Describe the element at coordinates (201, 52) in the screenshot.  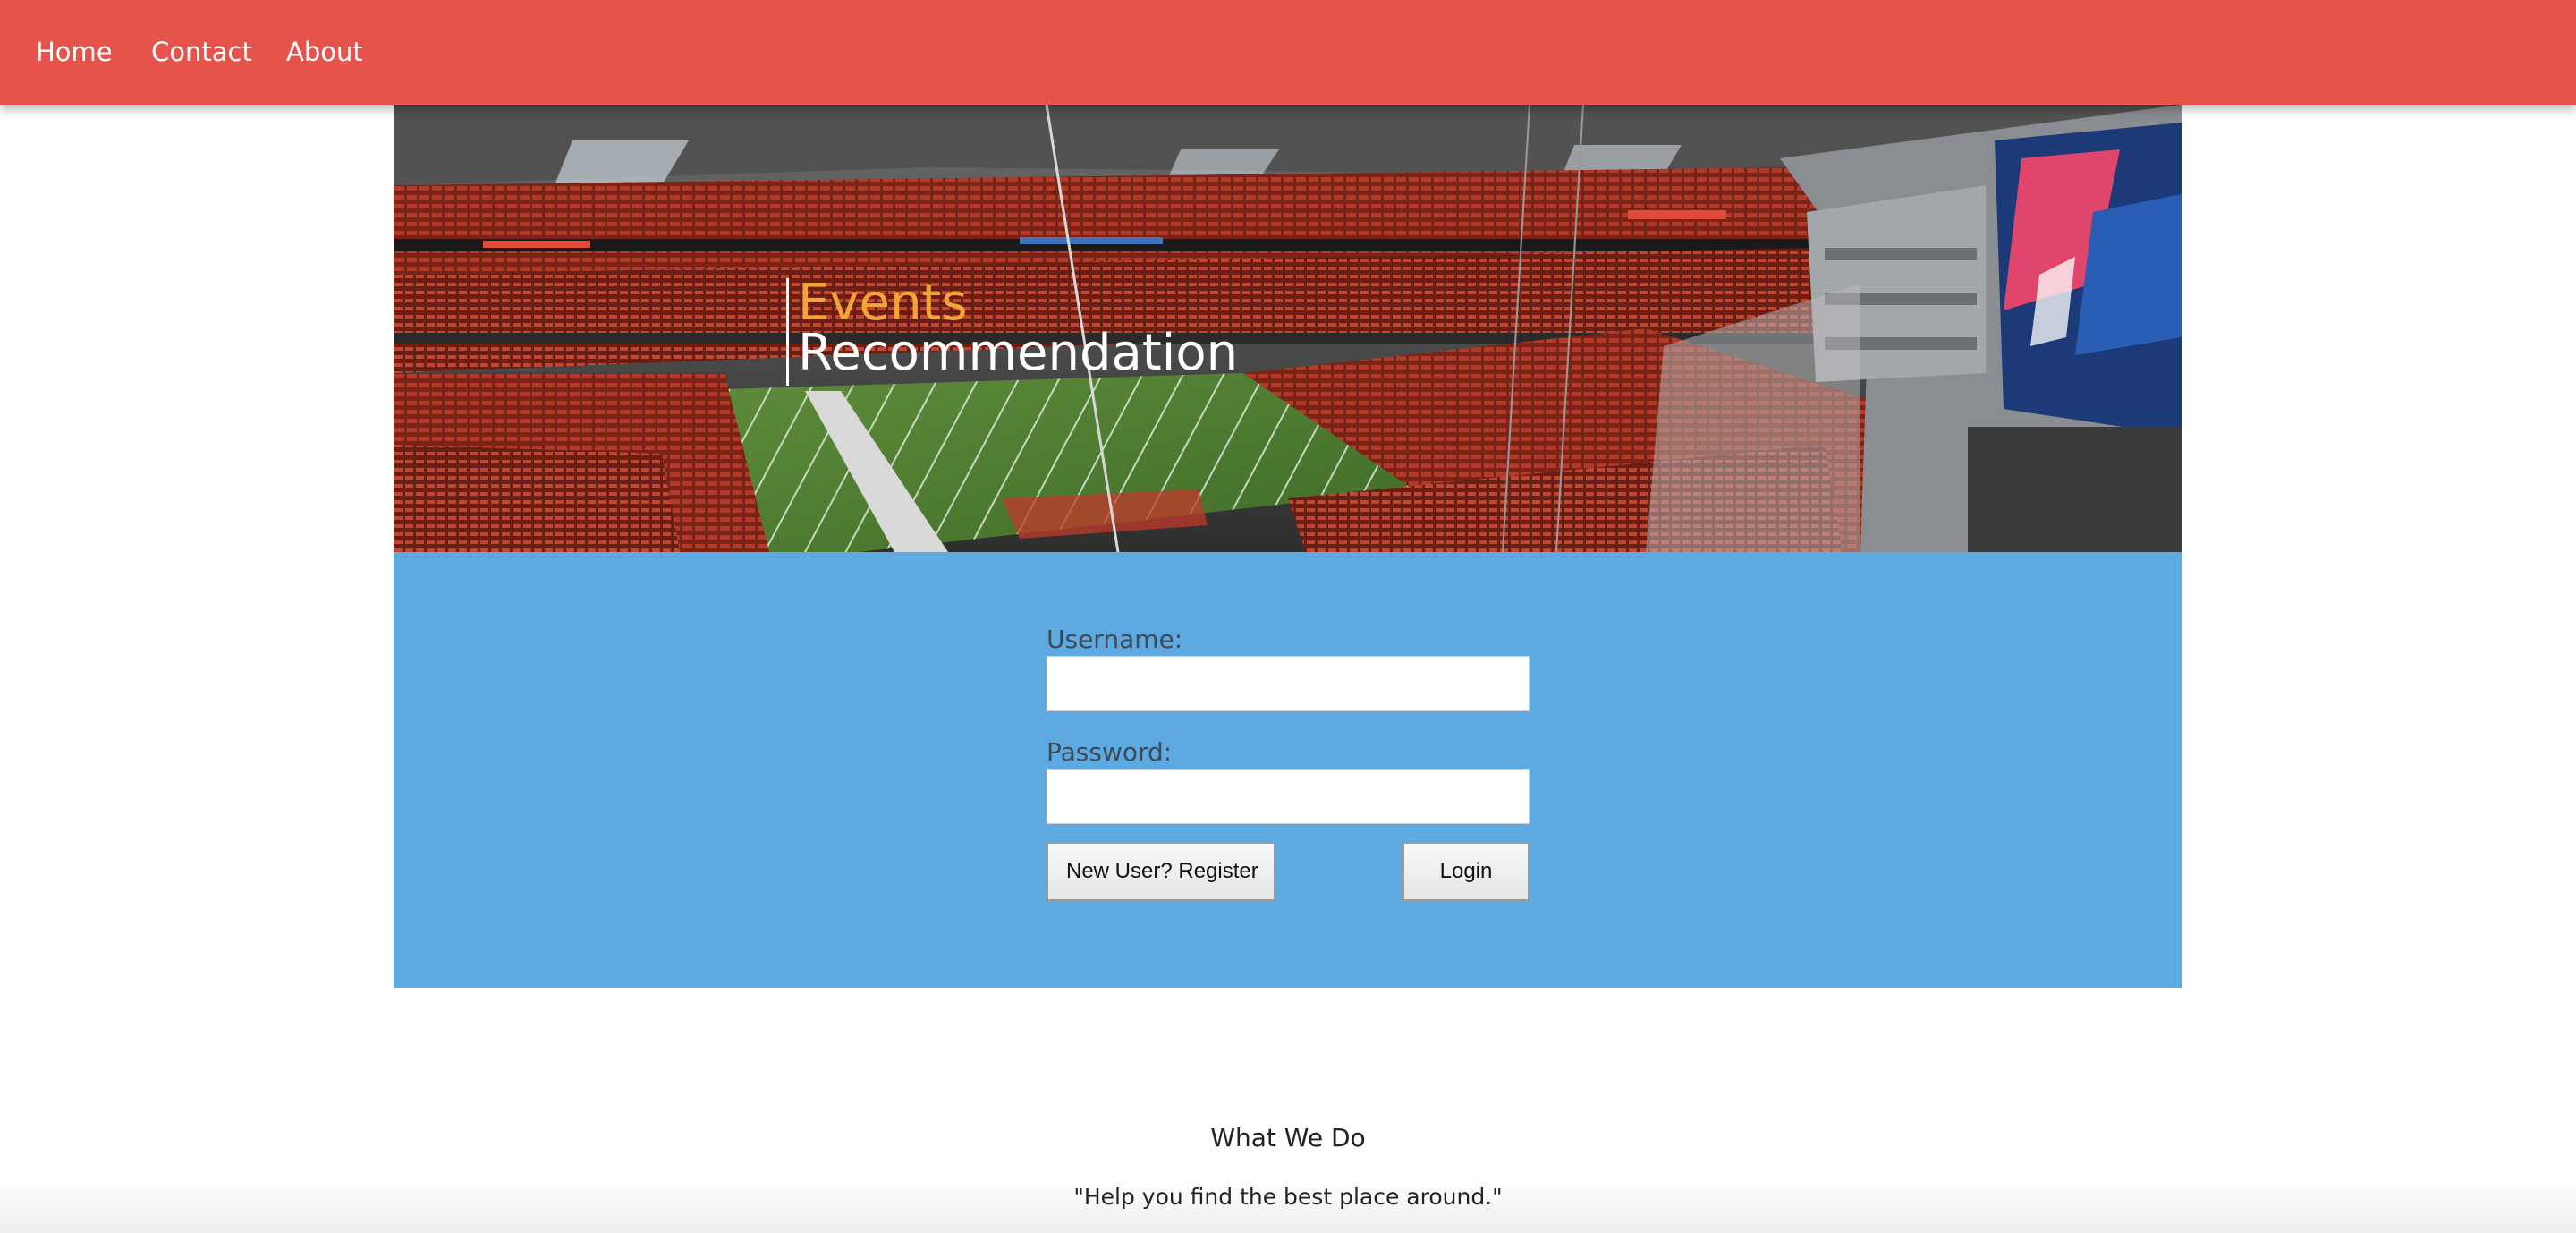
I see `nav-contact-link: Contact` at that location.